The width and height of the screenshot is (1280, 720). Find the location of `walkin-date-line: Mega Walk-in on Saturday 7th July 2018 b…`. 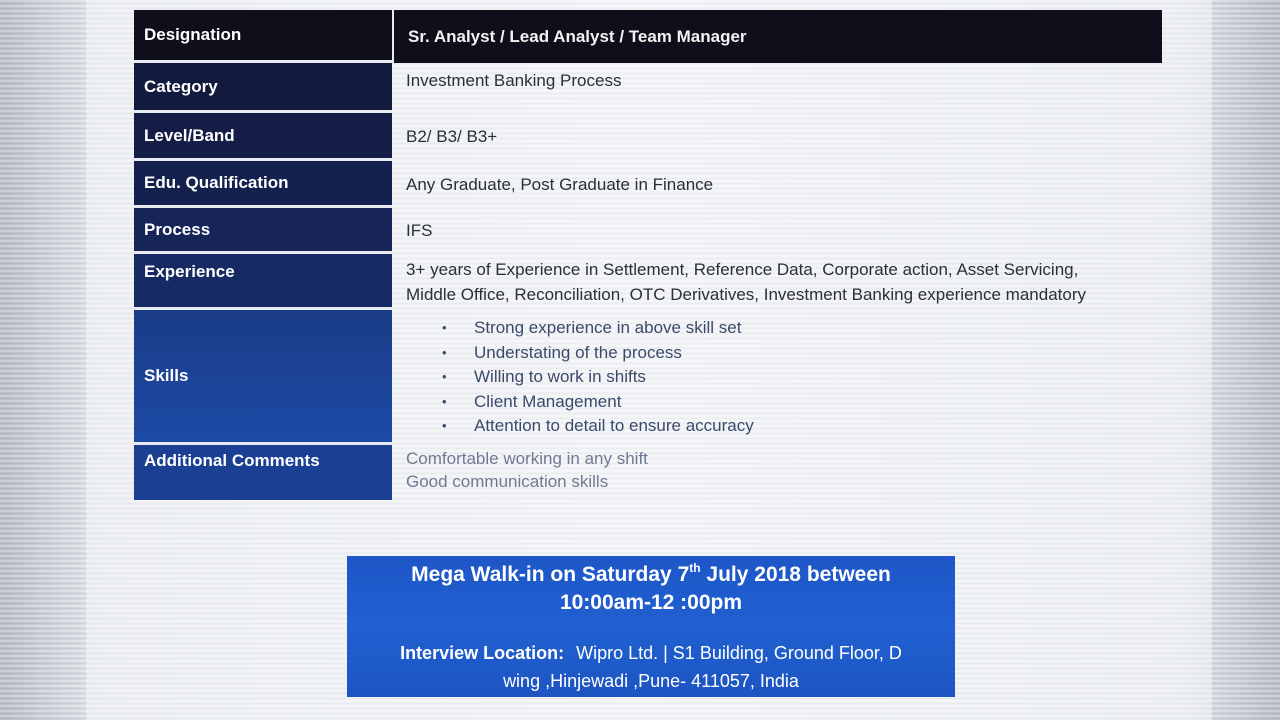

walkin-date-line: Mega Walk-in on Saturday 7th July 2018 b… is located at coordinates (651, 575).